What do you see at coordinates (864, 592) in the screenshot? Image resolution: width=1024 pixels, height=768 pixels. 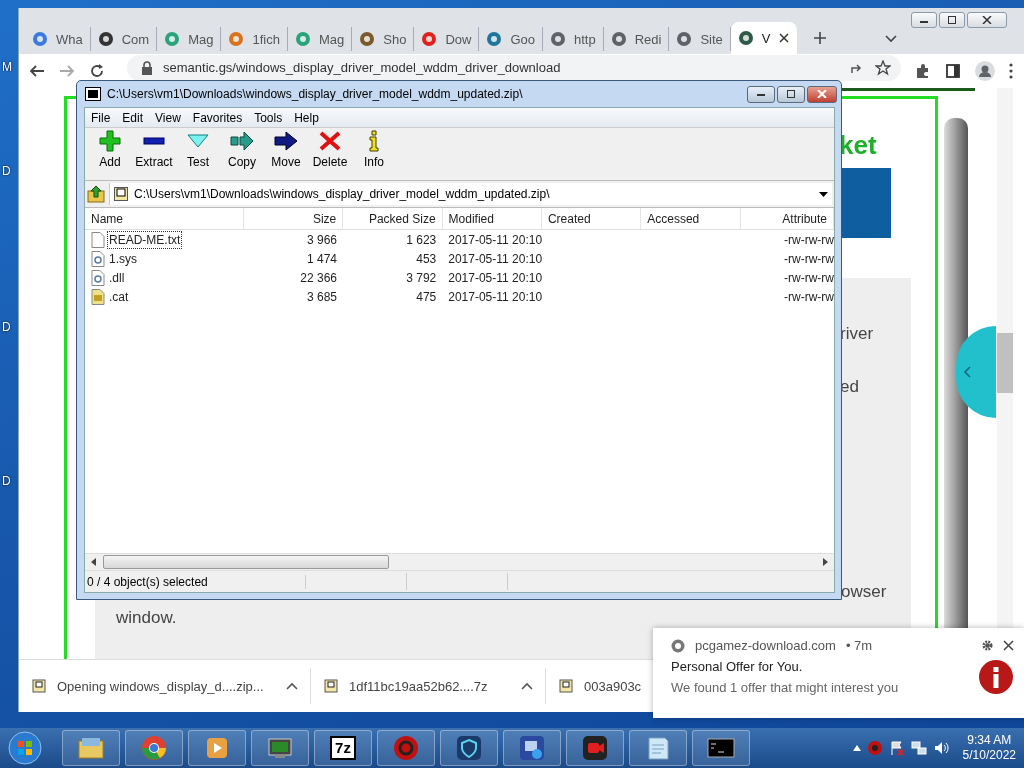 I see `page-text: owser` at bounding box center [864, 592].